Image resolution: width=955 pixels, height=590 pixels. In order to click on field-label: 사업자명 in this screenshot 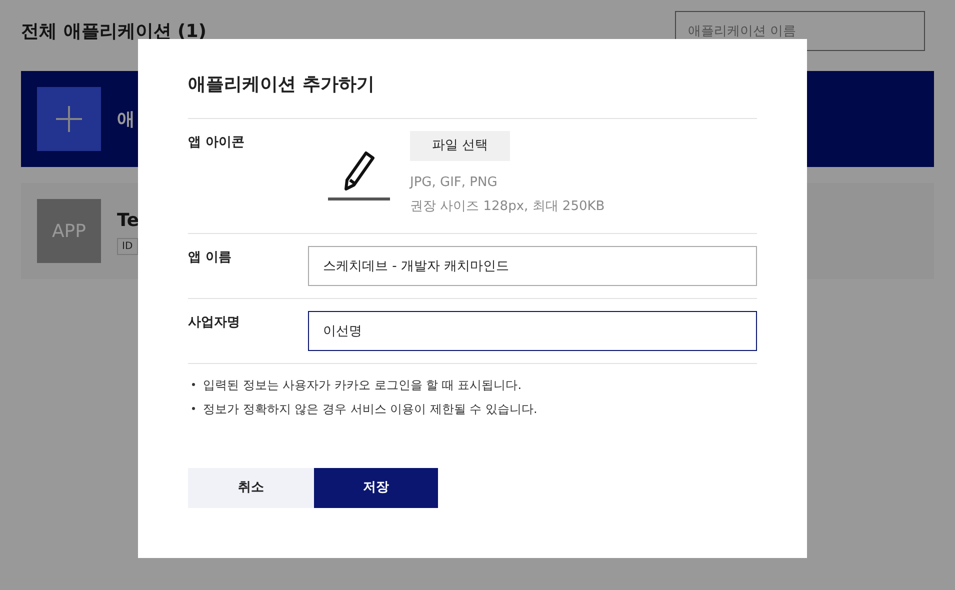, I will do `click(214, 323)`.